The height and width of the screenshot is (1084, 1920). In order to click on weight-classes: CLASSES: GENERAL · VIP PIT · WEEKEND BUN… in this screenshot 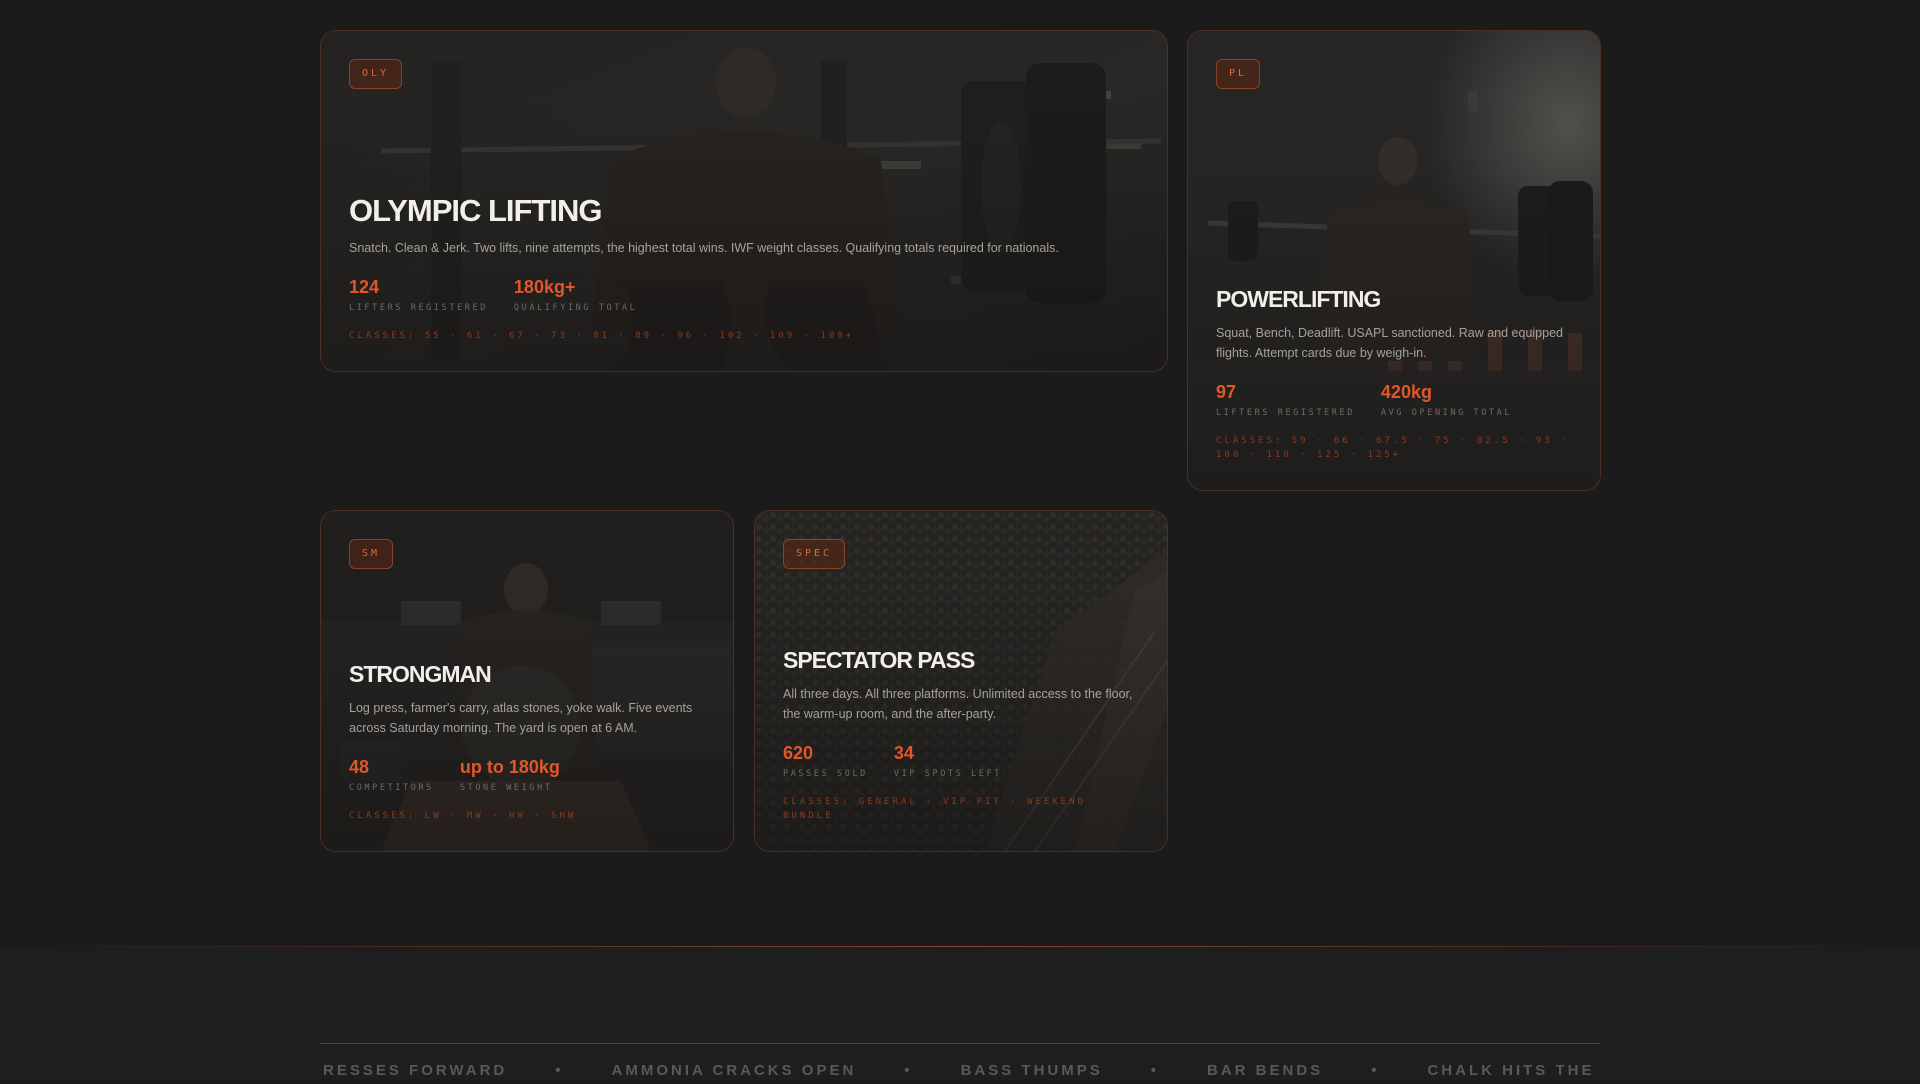, I will do `click(935, 809)`.